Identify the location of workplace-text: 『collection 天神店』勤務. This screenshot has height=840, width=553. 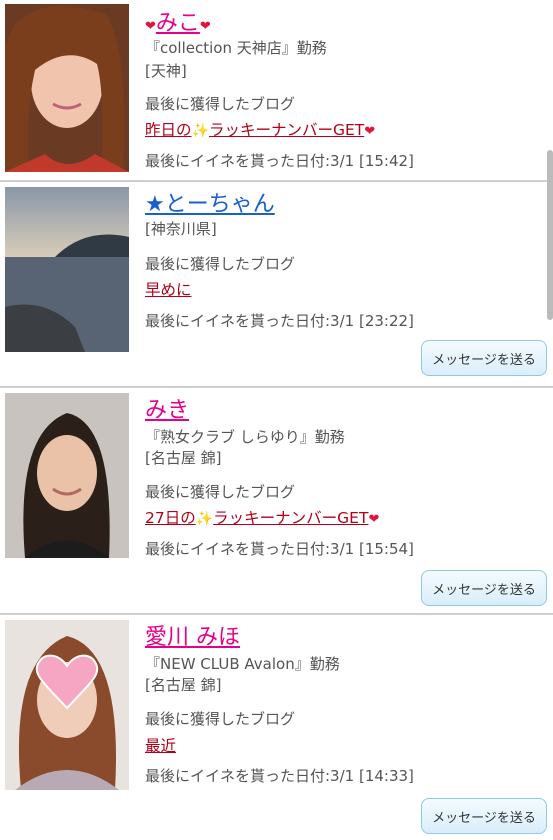
(236, 48).